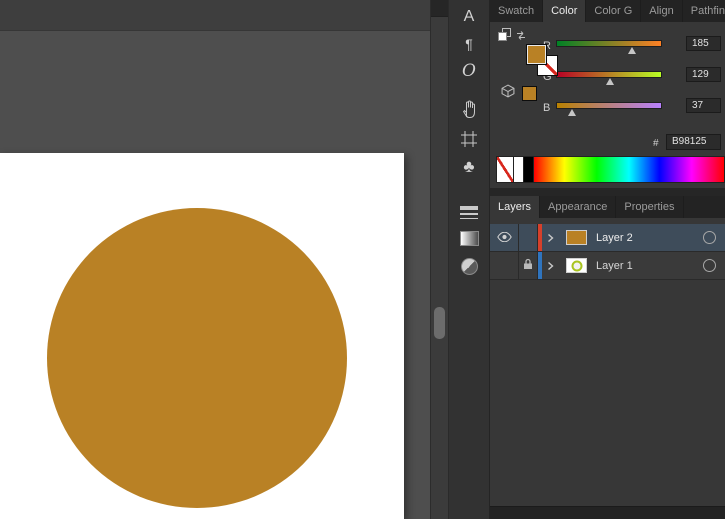 The image size is (725, 519). I want to click on symbols-panel-icon: ♣, so click(469, 167).